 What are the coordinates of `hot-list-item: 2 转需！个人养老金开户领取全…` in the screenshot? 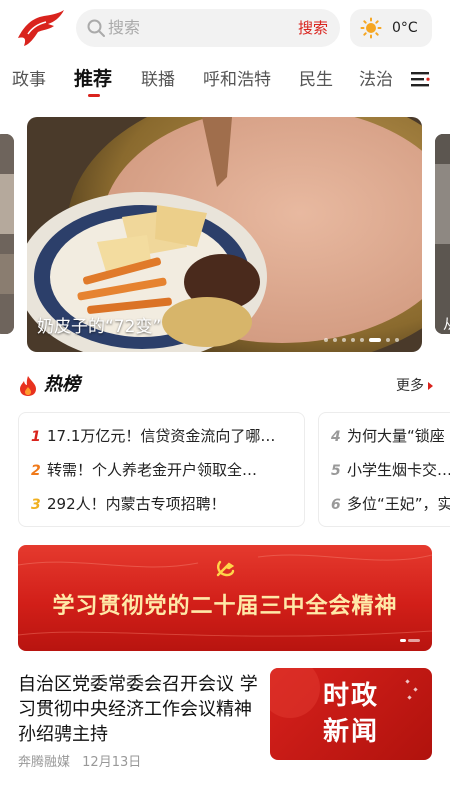 It's located at (166, 471).